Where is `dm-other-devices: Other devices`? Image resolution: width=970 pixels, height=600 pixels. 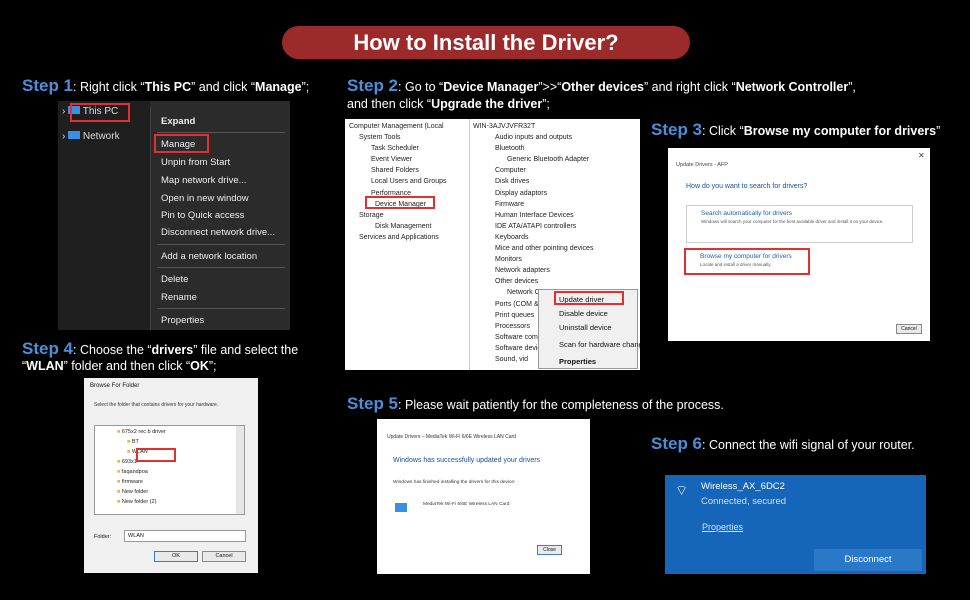 dm-other-devices: Other devices is located at coordinates (533, 281).